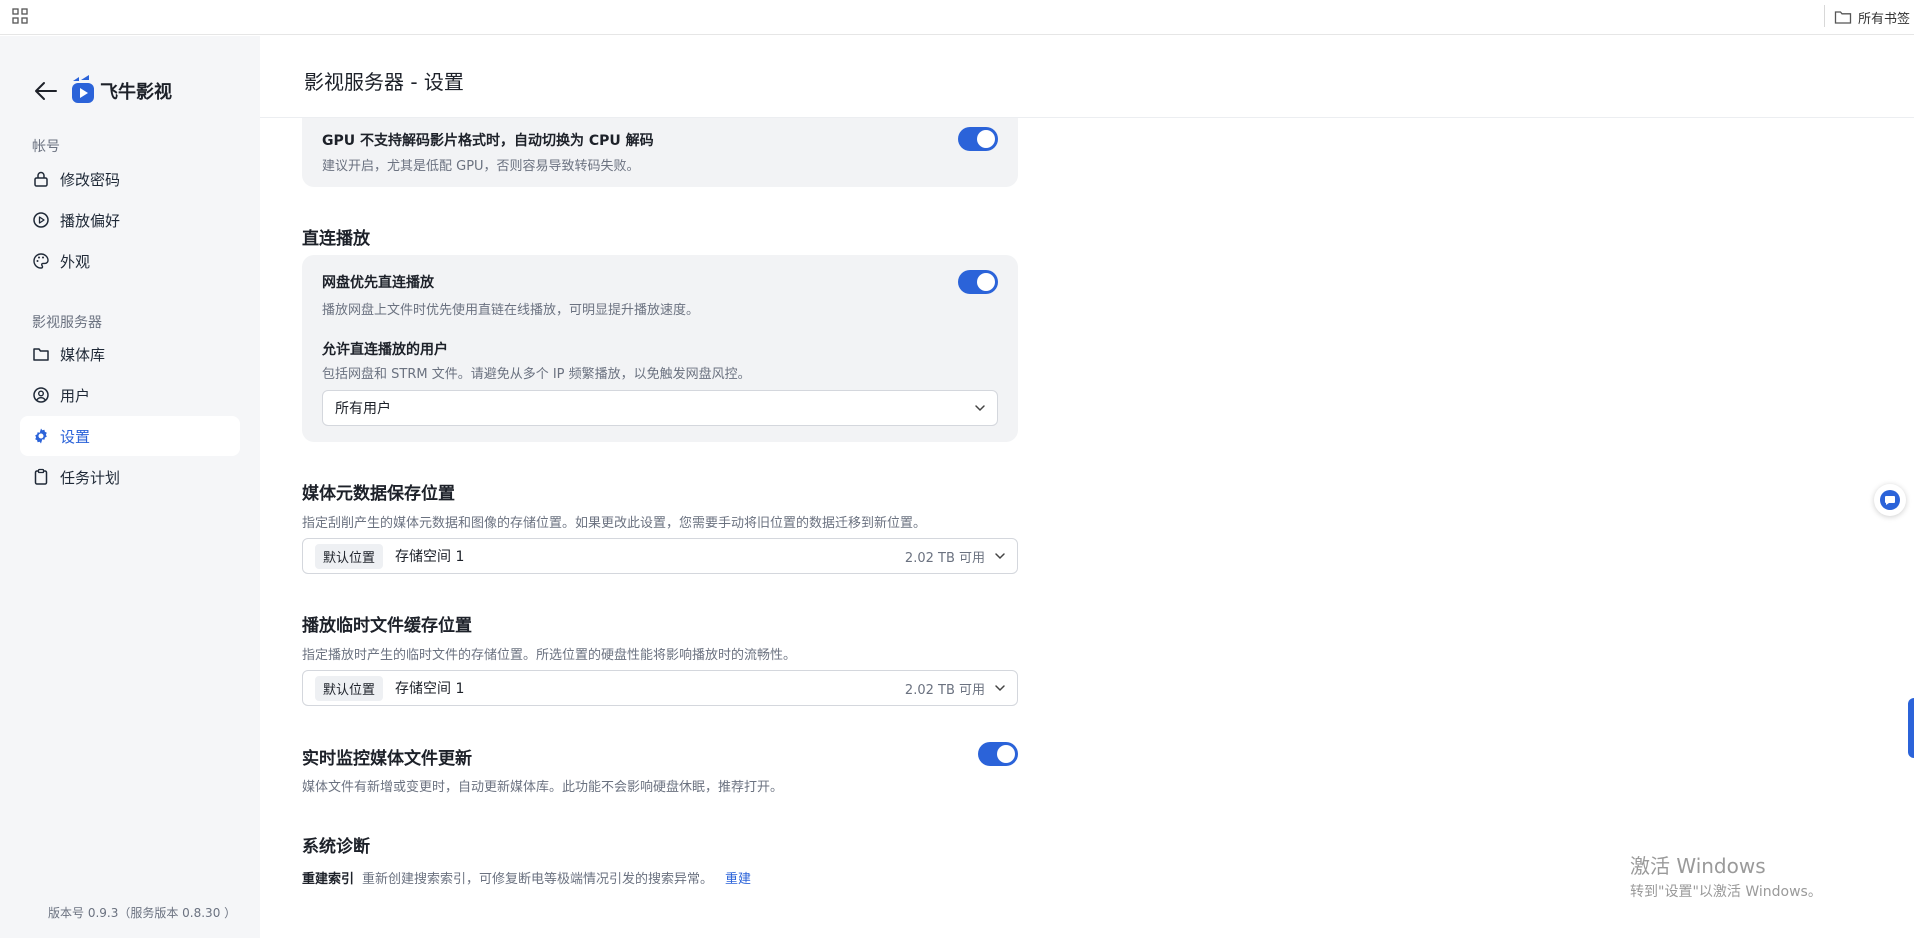 The width and height of the screenshot is (1914, 938). Describe the element at coordinates (536, 374) in the screenshot. I see `allowed-users-desc: 包括网盘和 STRM 文件。请避免从多个 IP 频繁播放，以免触发网盘风控。` at that location.